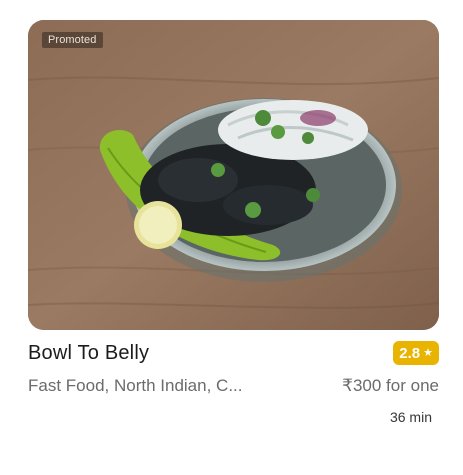 The width and height of the screenshot is (463, 475). Describe the element at coordinates (410, 353) in the screenshot. I see `rating-value: 2.8` at that location.